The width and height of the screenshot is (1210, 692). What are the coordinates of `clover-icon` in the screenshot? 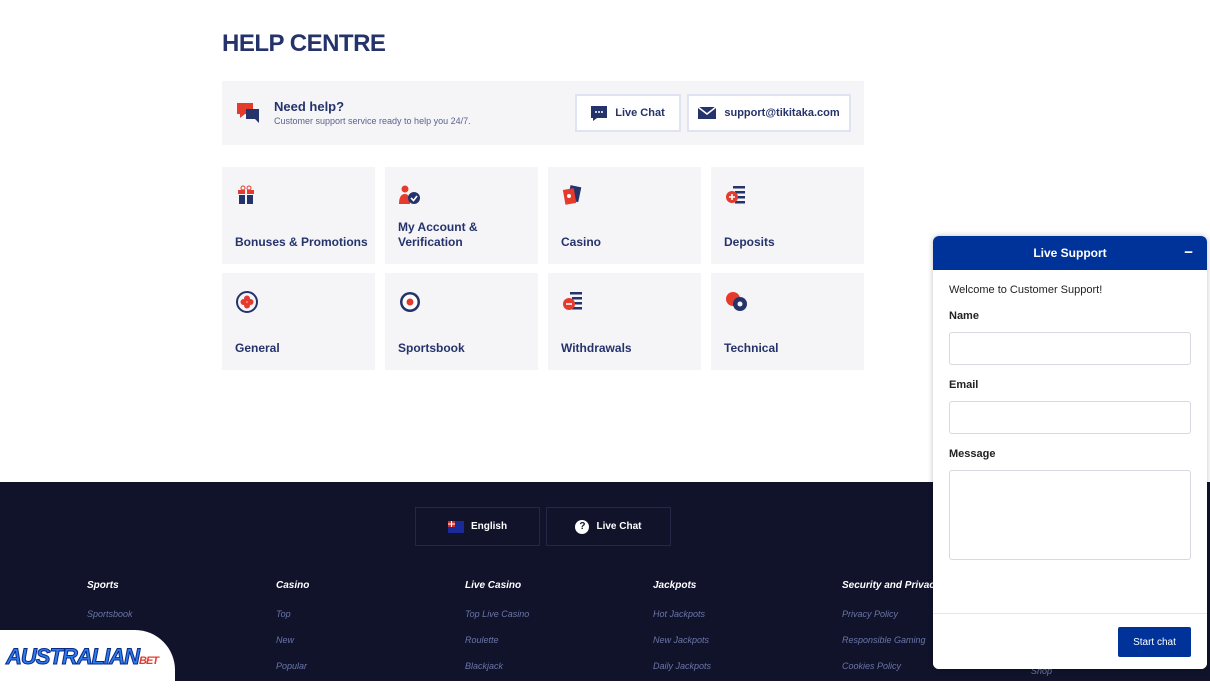 It's located at (247, 302).